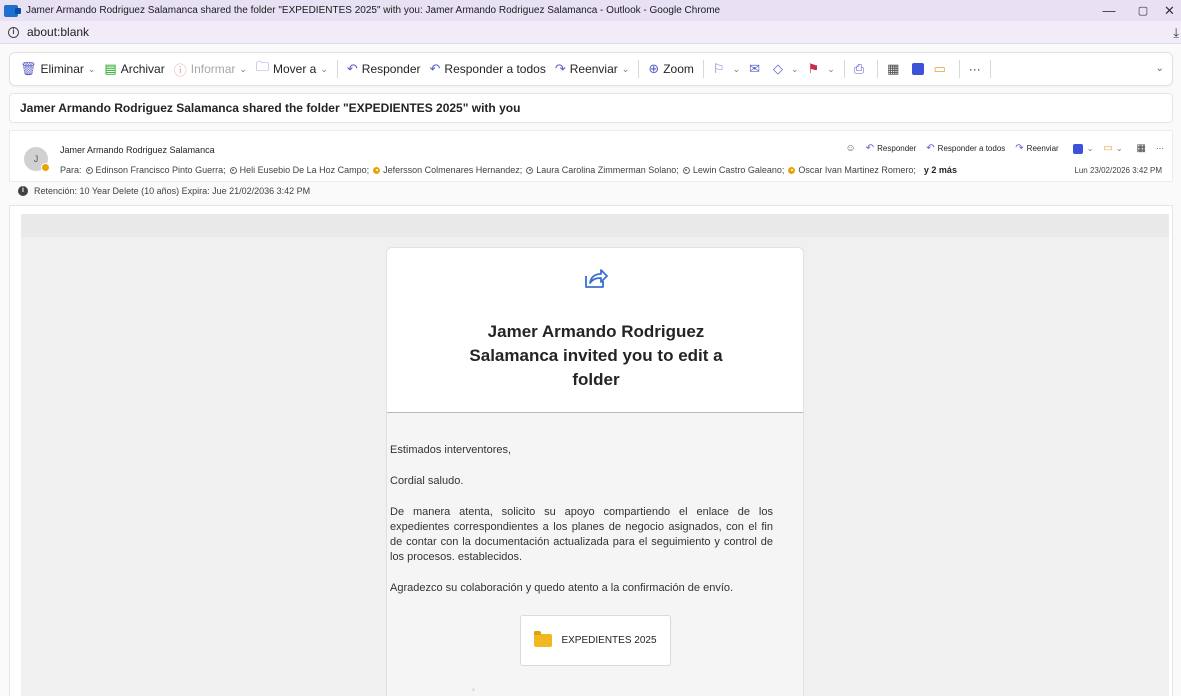  Describe the element at coordinates (1118, 170) in the screenshot. I see `received-timestamp: Lun 23/02/2026 3:42 PM` at that location.